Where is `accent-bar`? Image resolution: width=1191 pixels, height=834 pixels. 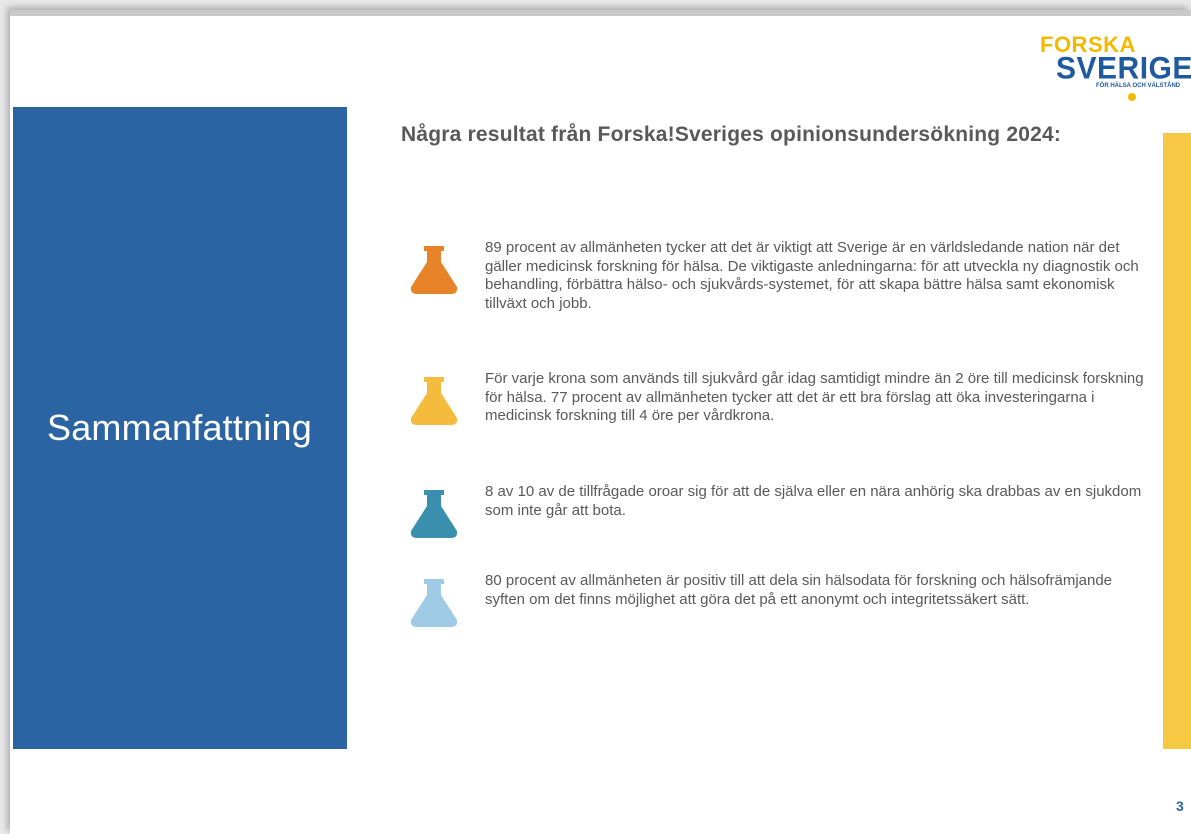
accent-bar is located at coordinates (1177, 441).